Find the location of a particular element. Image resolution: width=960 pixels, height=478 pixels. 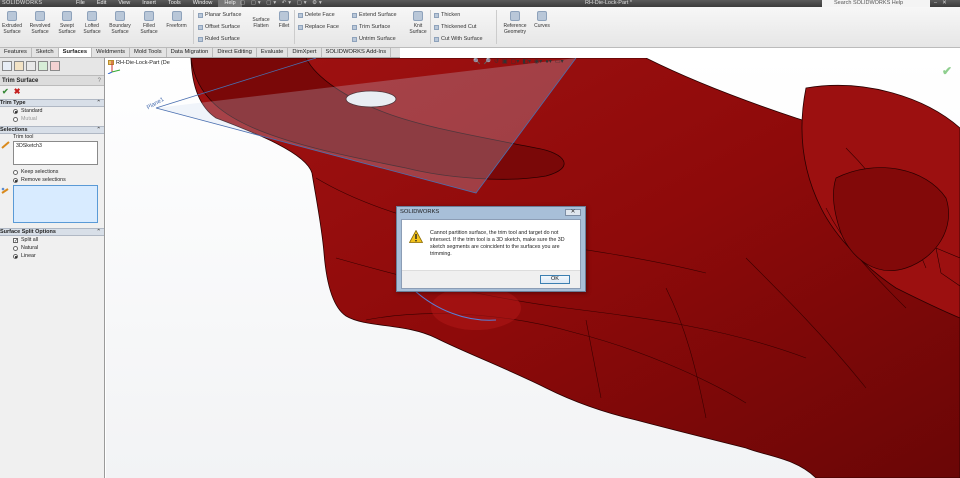

tab-surfaces: Surfaces is located at coordinates (75, 52).